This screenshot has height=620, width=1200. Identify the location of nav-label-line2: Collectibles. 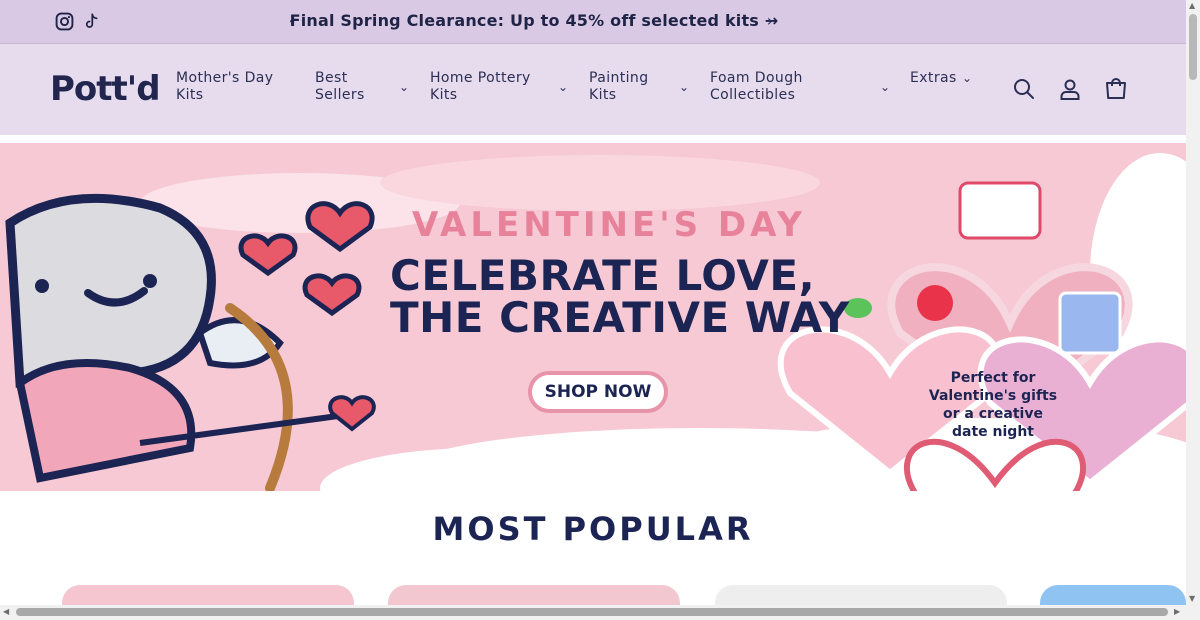
(753, 95).